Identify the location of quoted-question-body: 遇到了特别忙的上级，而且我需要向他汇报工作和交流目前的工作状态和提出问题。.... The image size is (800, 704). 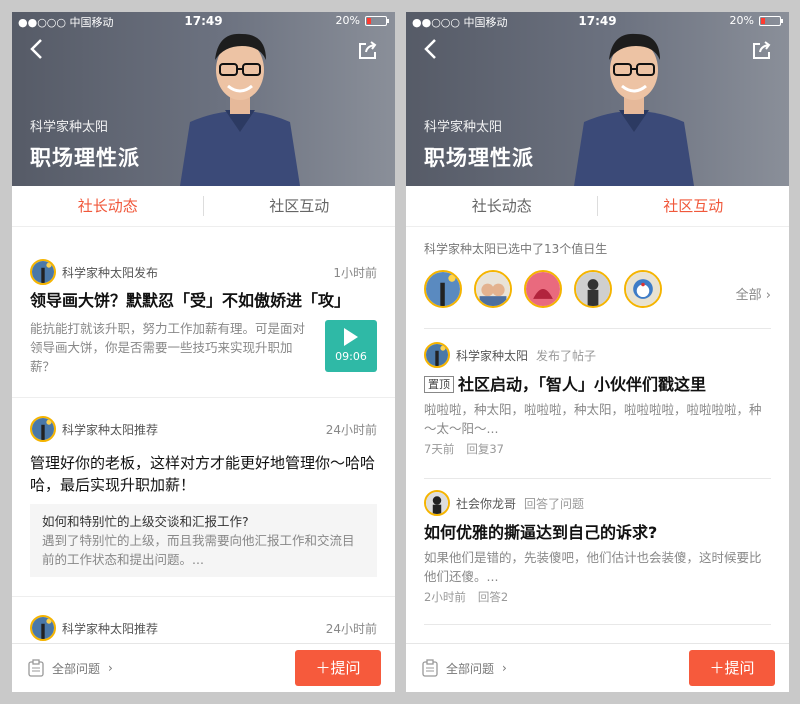
(198, 550).